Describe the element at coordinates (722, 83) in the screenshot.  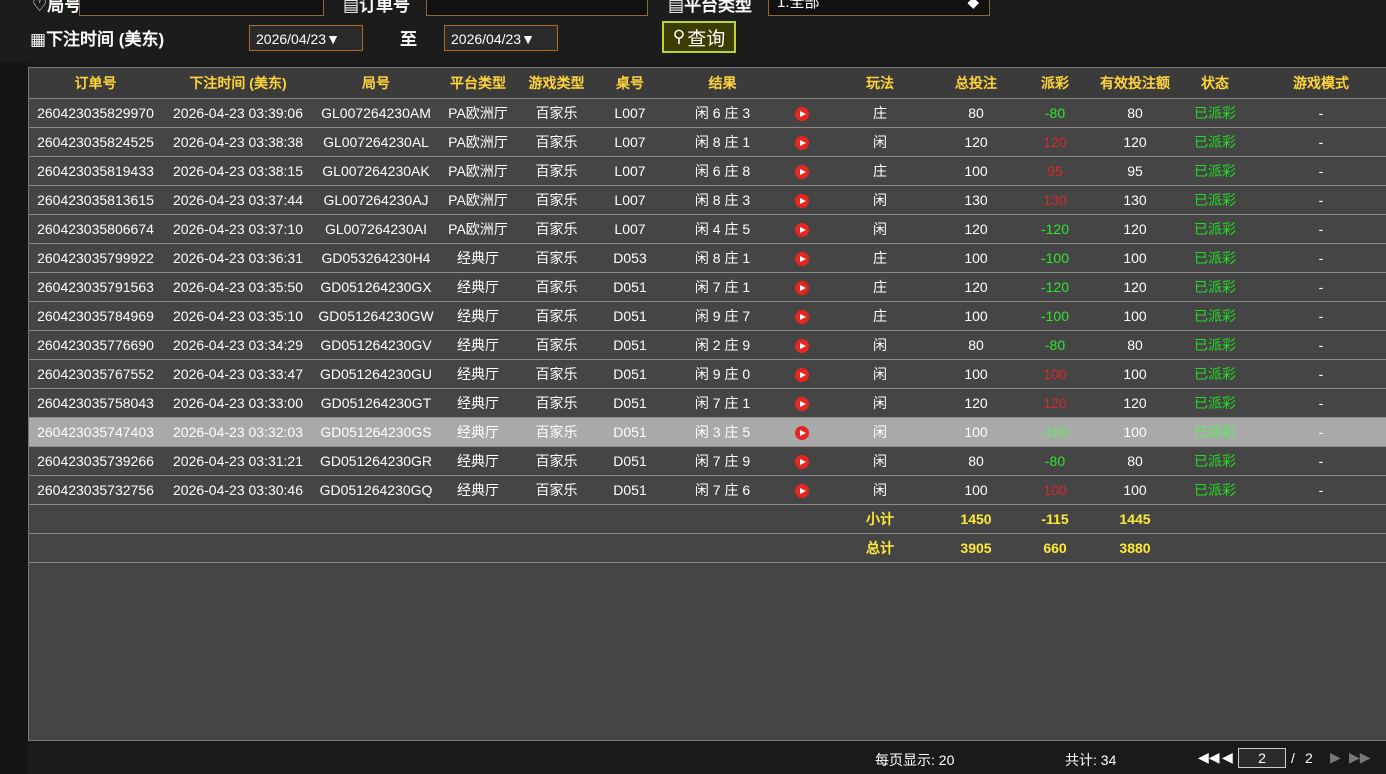
I see `column-header: 结果` at that location.